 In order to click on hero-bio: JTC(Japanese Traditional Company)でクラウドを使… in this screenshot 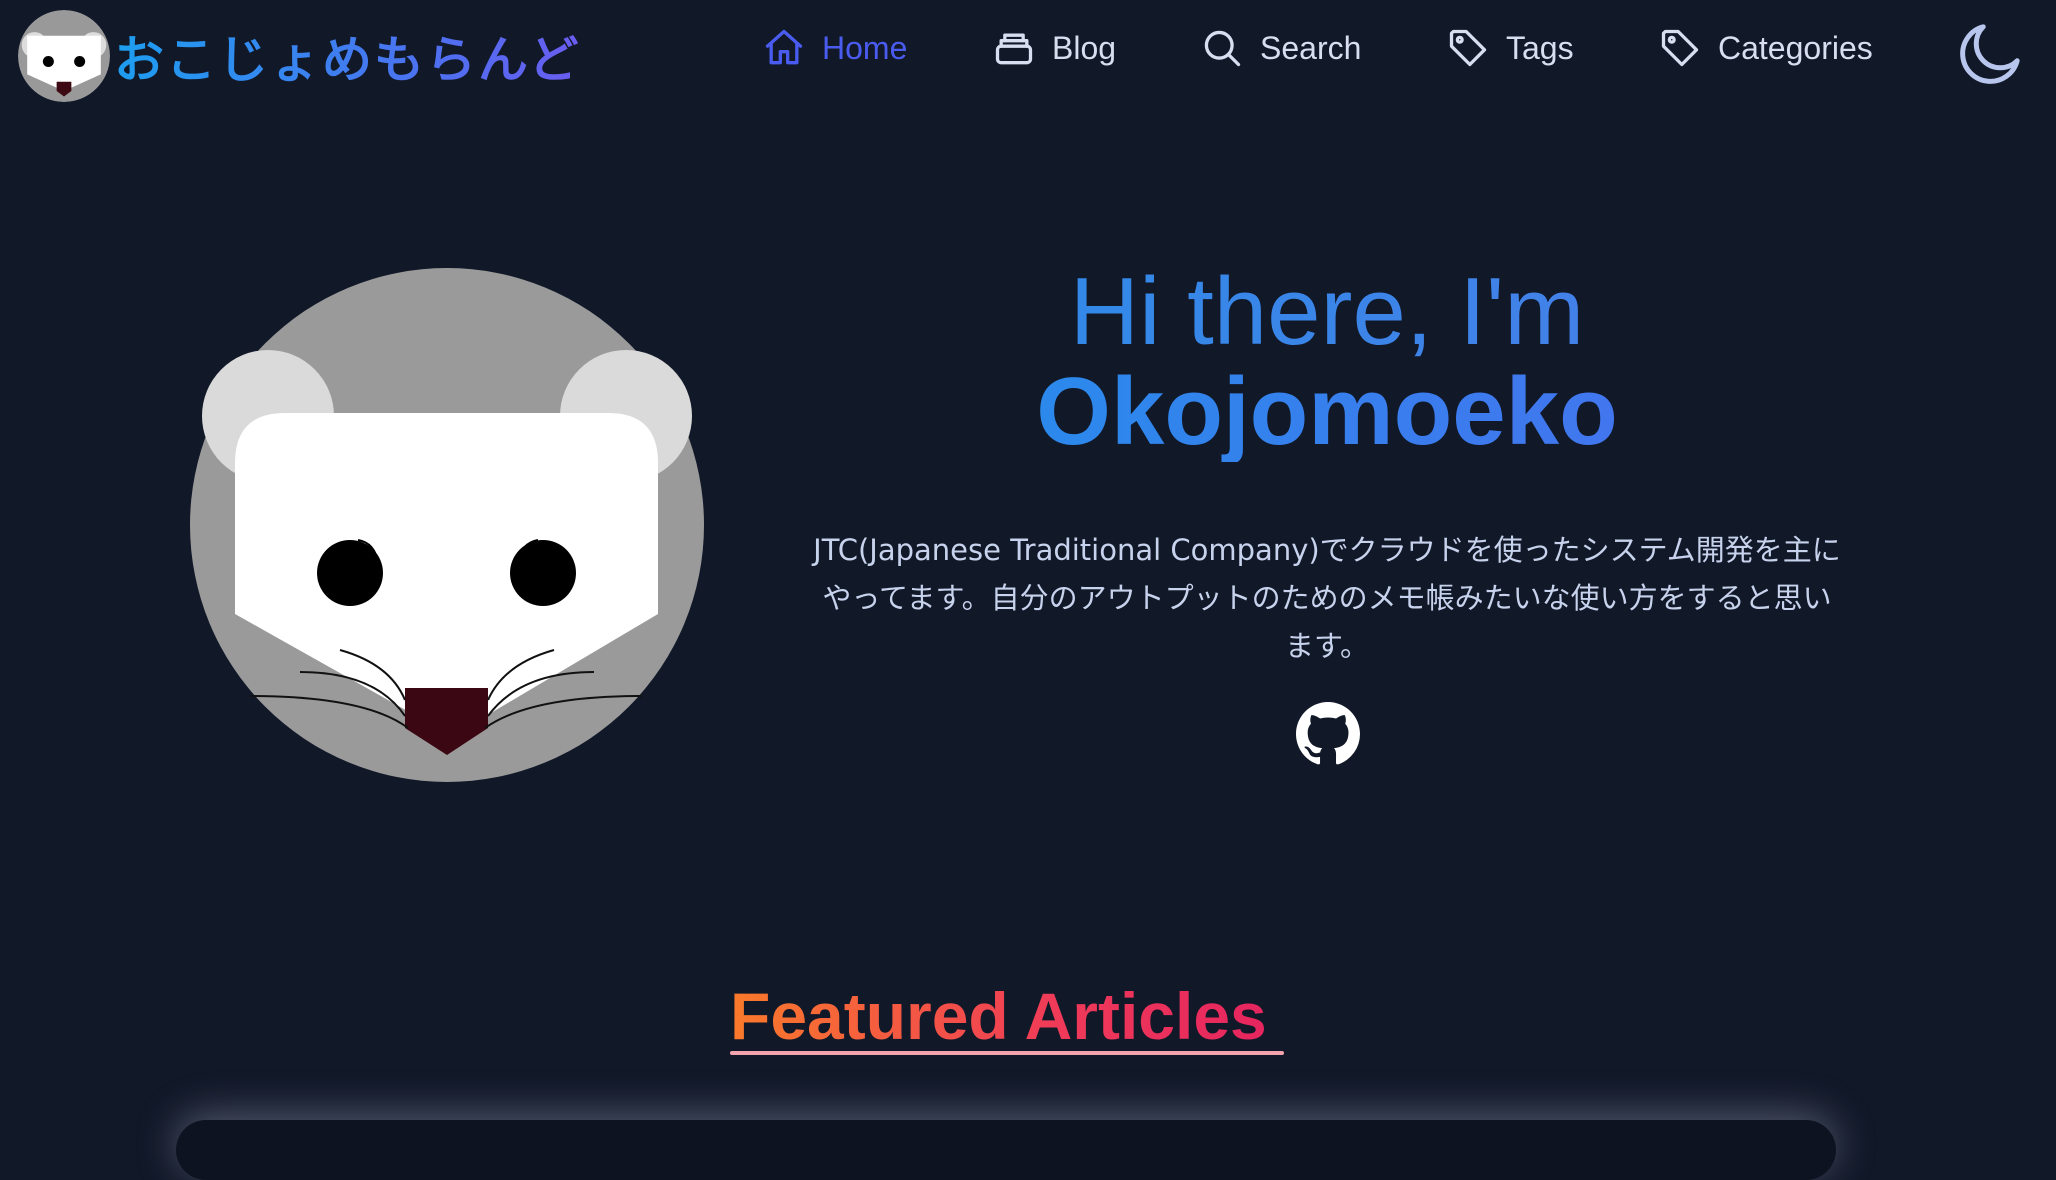, I will do `click(1327, 598)`.